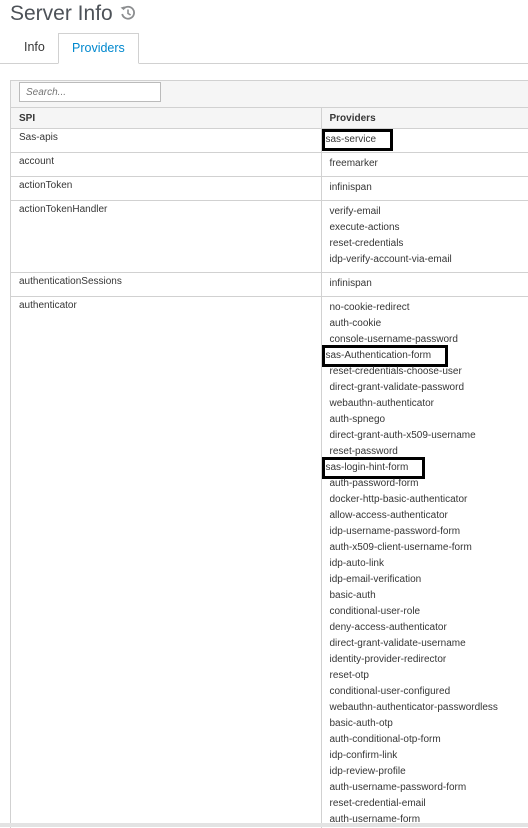 The width and height of the screenshot is (528, 828). What do you see at coordinates (429, 692) in the screenshot?
I see `provider-item: conditional-user-configured` at bounding box center [429, 692].